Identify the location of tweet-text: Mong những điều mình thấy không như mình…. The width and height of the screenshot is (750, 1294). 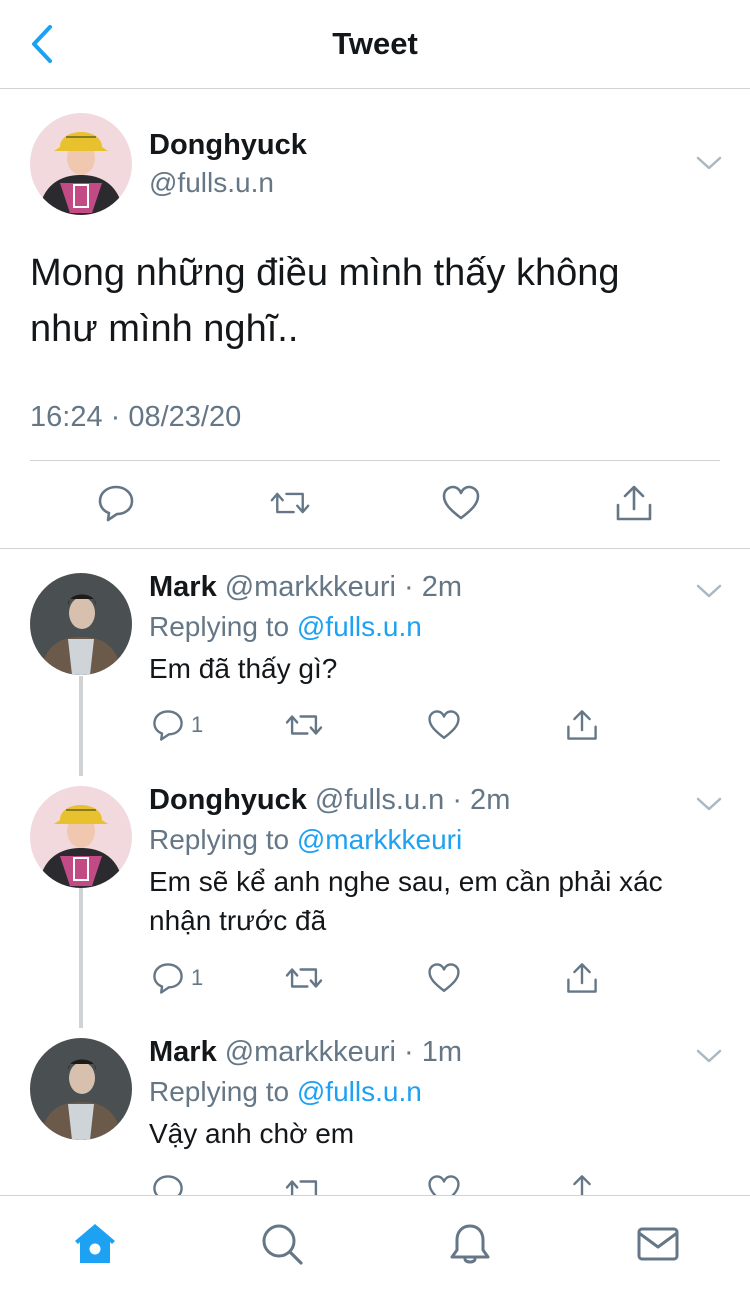
(370, 301).